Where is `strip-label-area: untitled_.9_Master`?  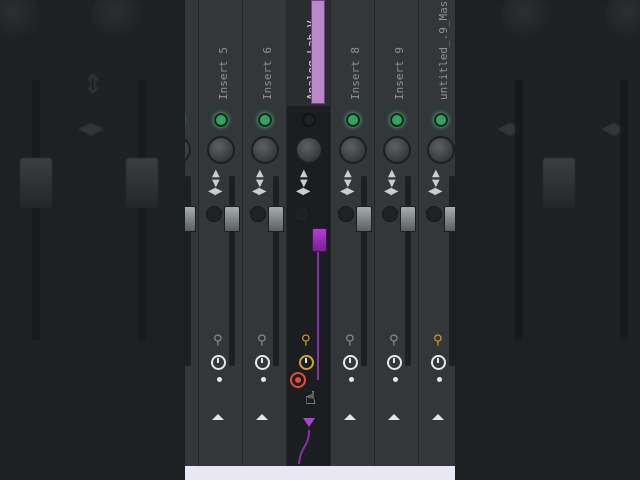 strip-label-area: untitled_.9_Master is located at coordinates (437, 53).